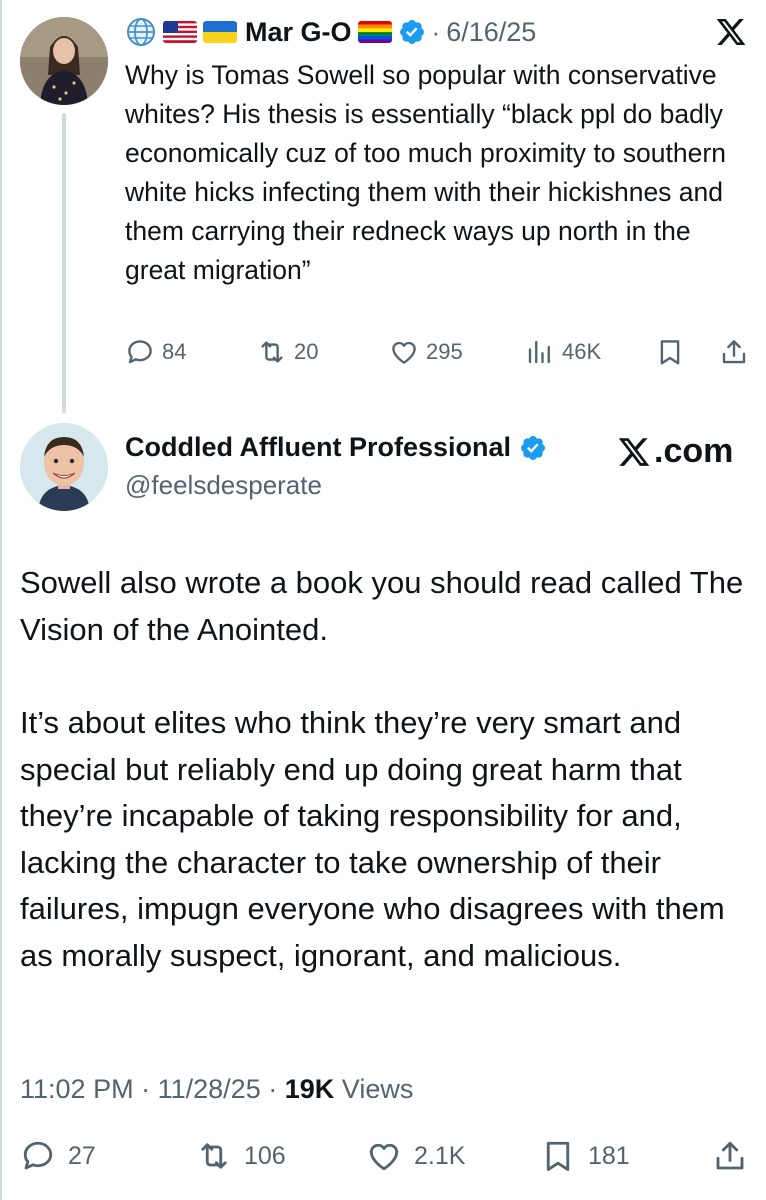  What do you see at coordinates (298, 32) in the screenshot?
I see `parent-author-name: Mar G-O` at bounding box center [298, 32].